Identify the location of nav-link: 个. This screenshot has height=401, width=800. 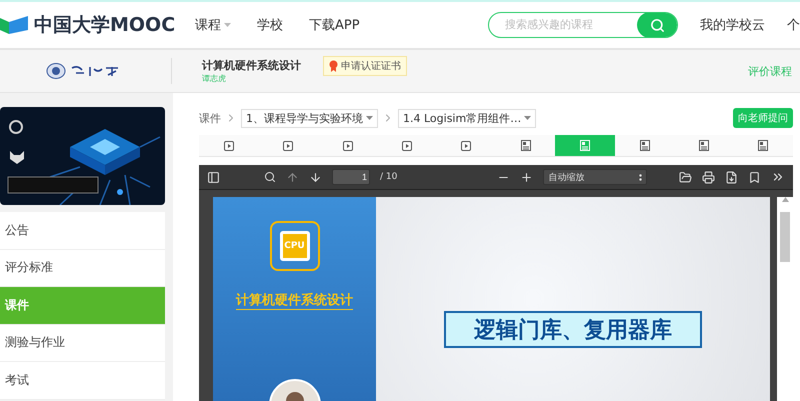
(793, 25).